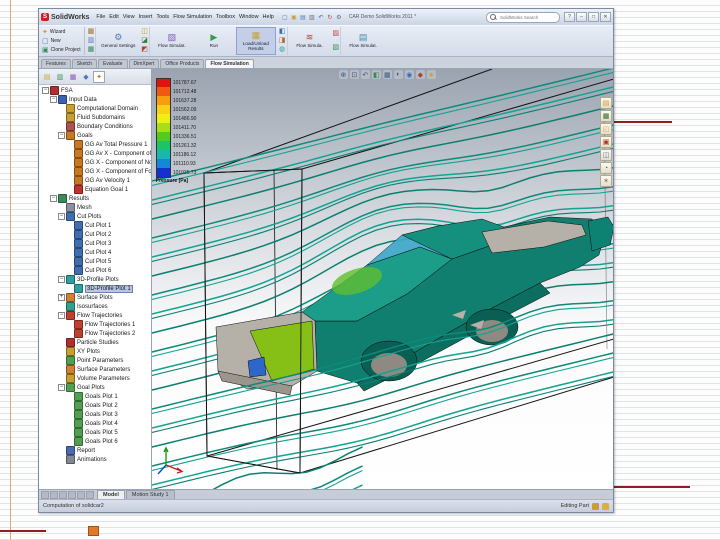 The width and height of the screenshot is (720, 540). Describe the element at coordinates (95, 378) in the screenshot. I see `tree-item-volume-parameters: Volume Parameters` at that location.